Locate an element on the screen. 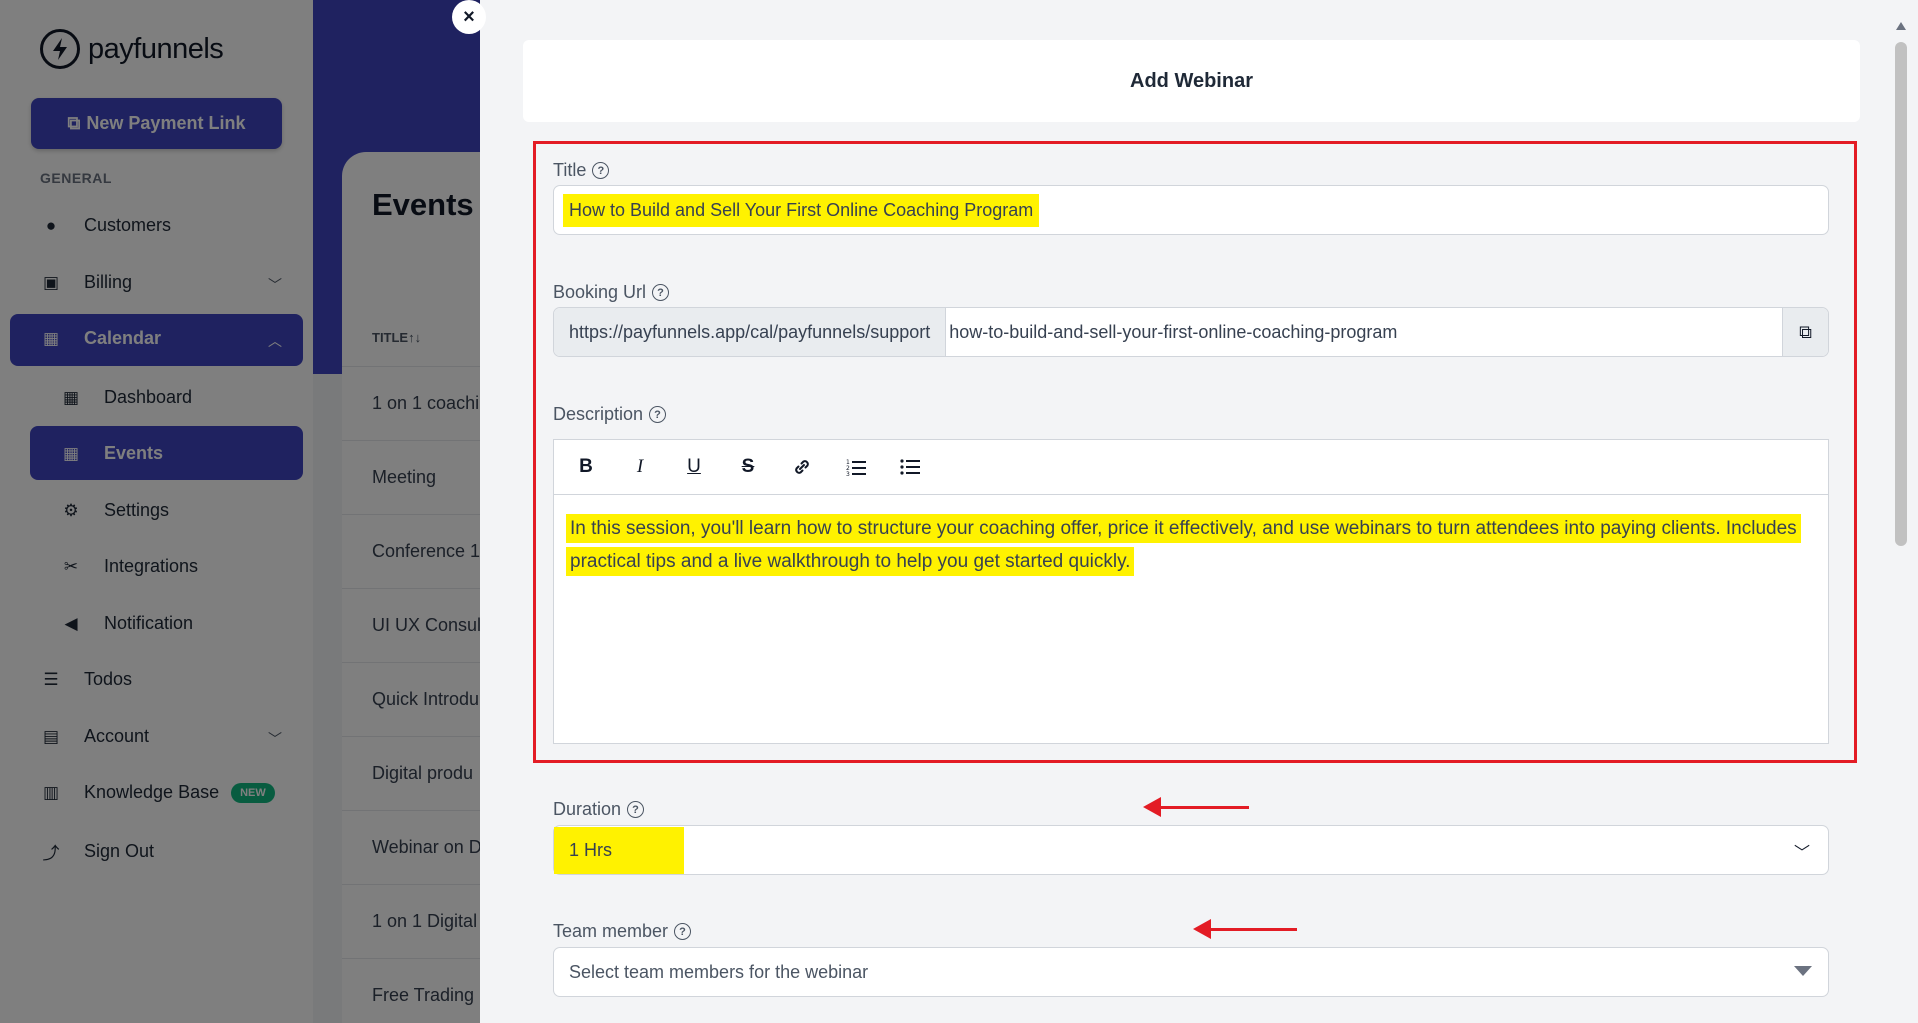  editor-toolbar: B I U S 123 is located at coordinates (1191, 467).